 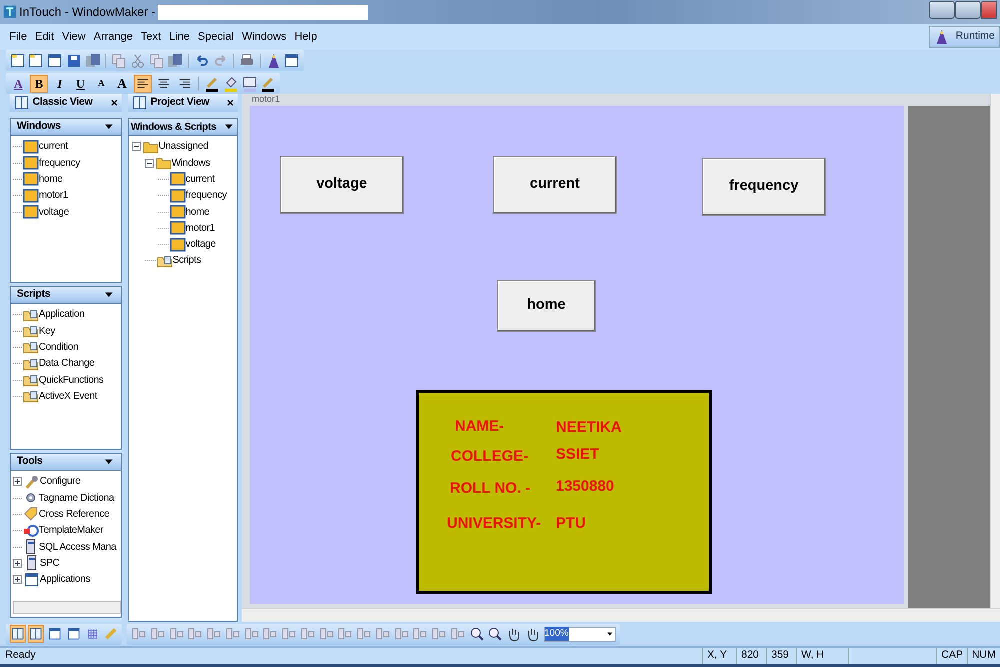 What do you see at coordinates (989, 10) in the screenshot?
I see `close-button` at bounding box center [989, 10].